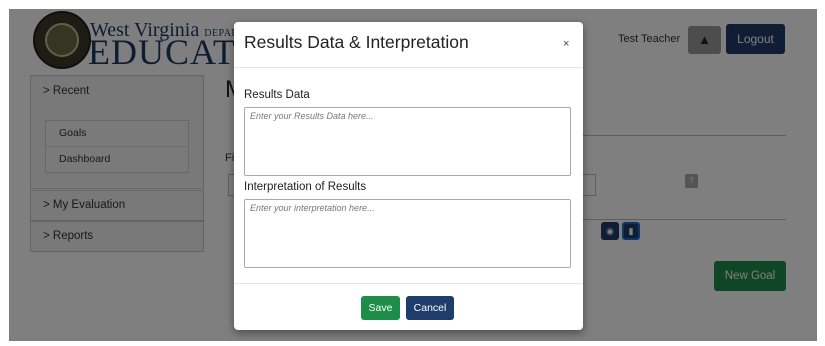  I want to click on cancel-button: Cancel, so click(430, 308).